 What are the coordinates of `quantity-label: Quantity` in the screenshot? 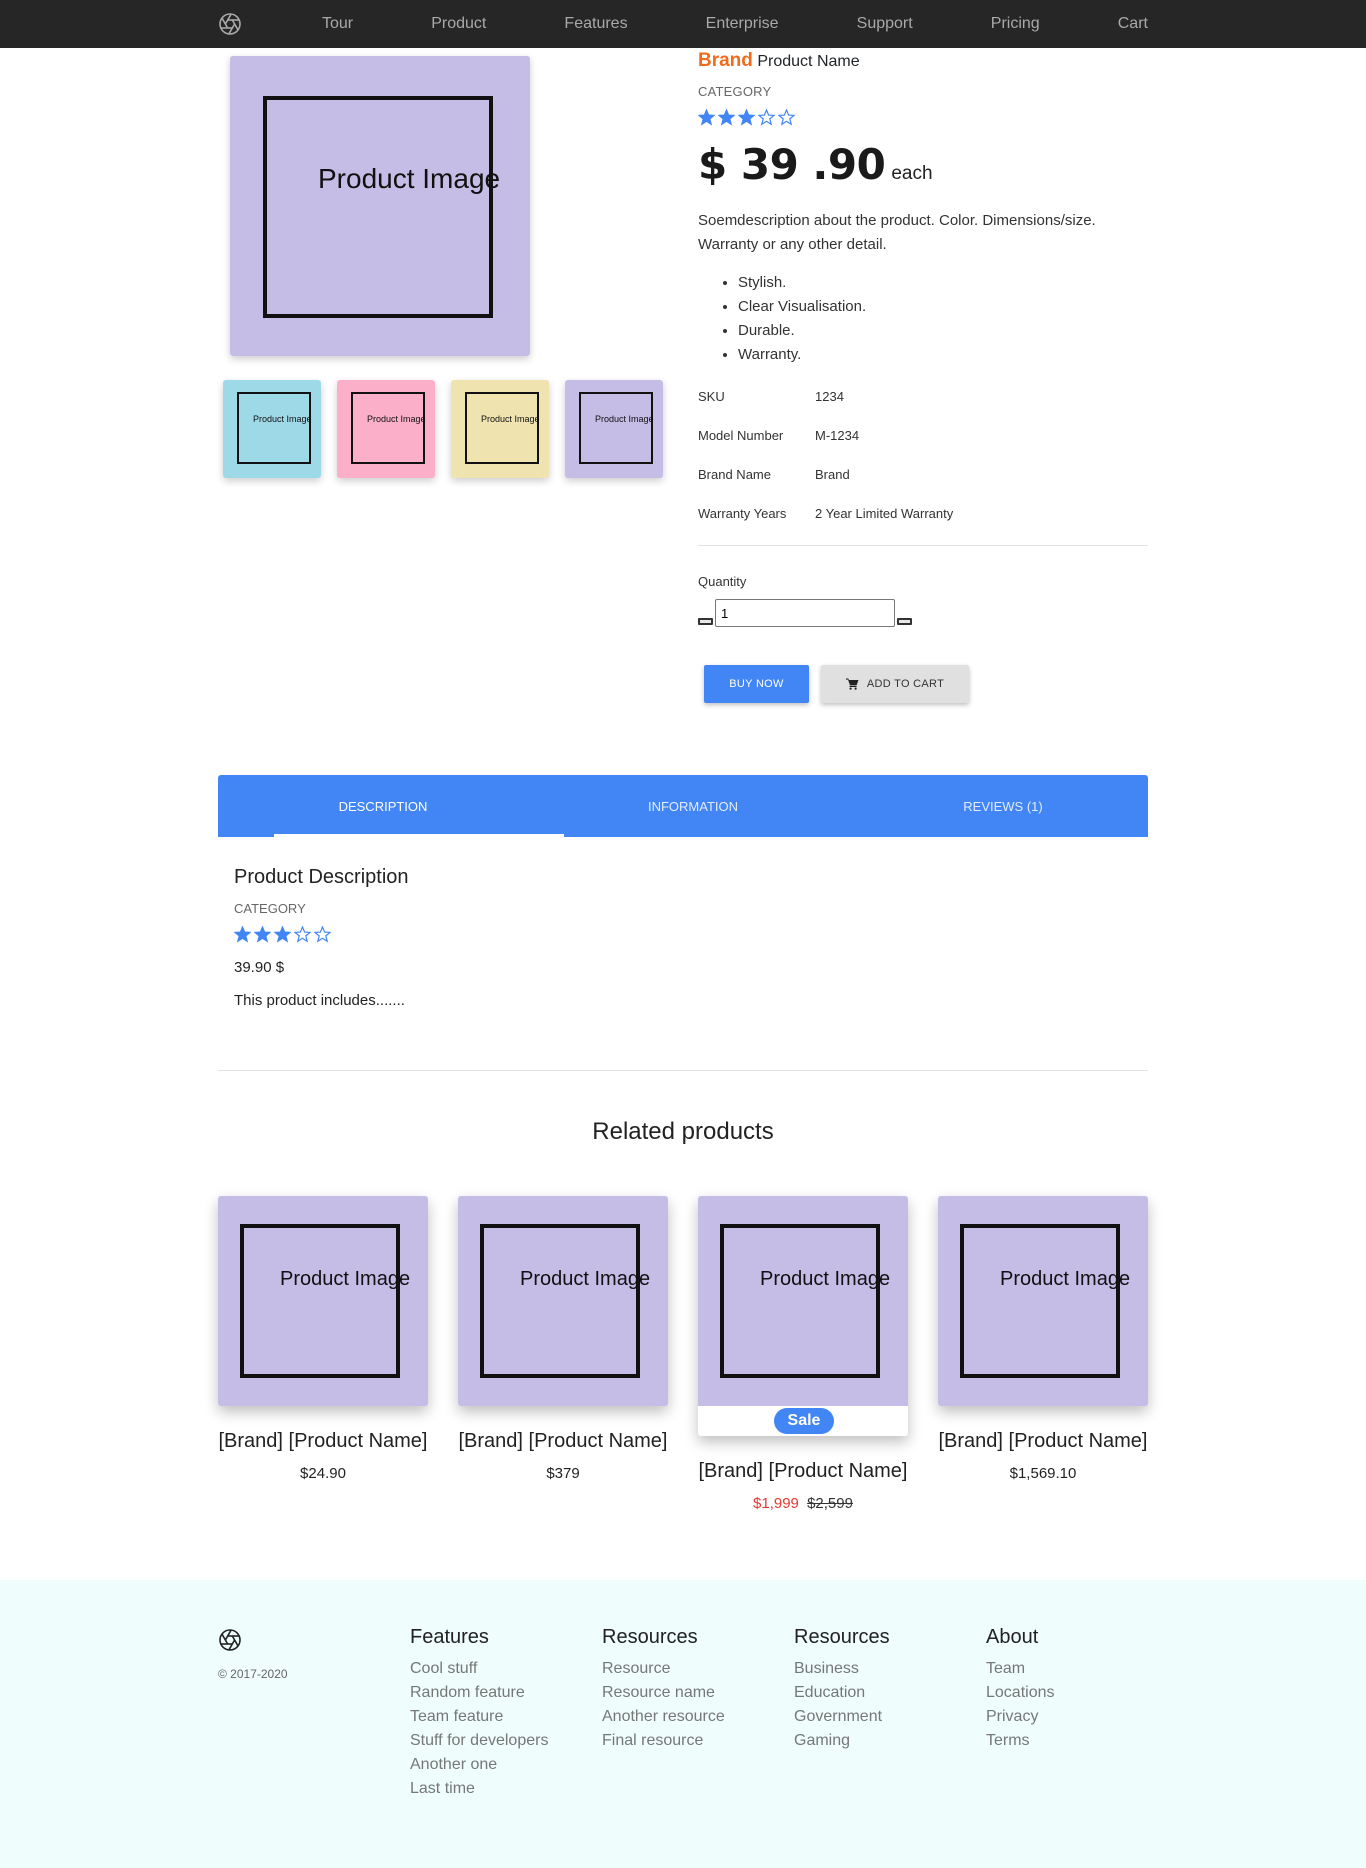 It's located at (722, 581).